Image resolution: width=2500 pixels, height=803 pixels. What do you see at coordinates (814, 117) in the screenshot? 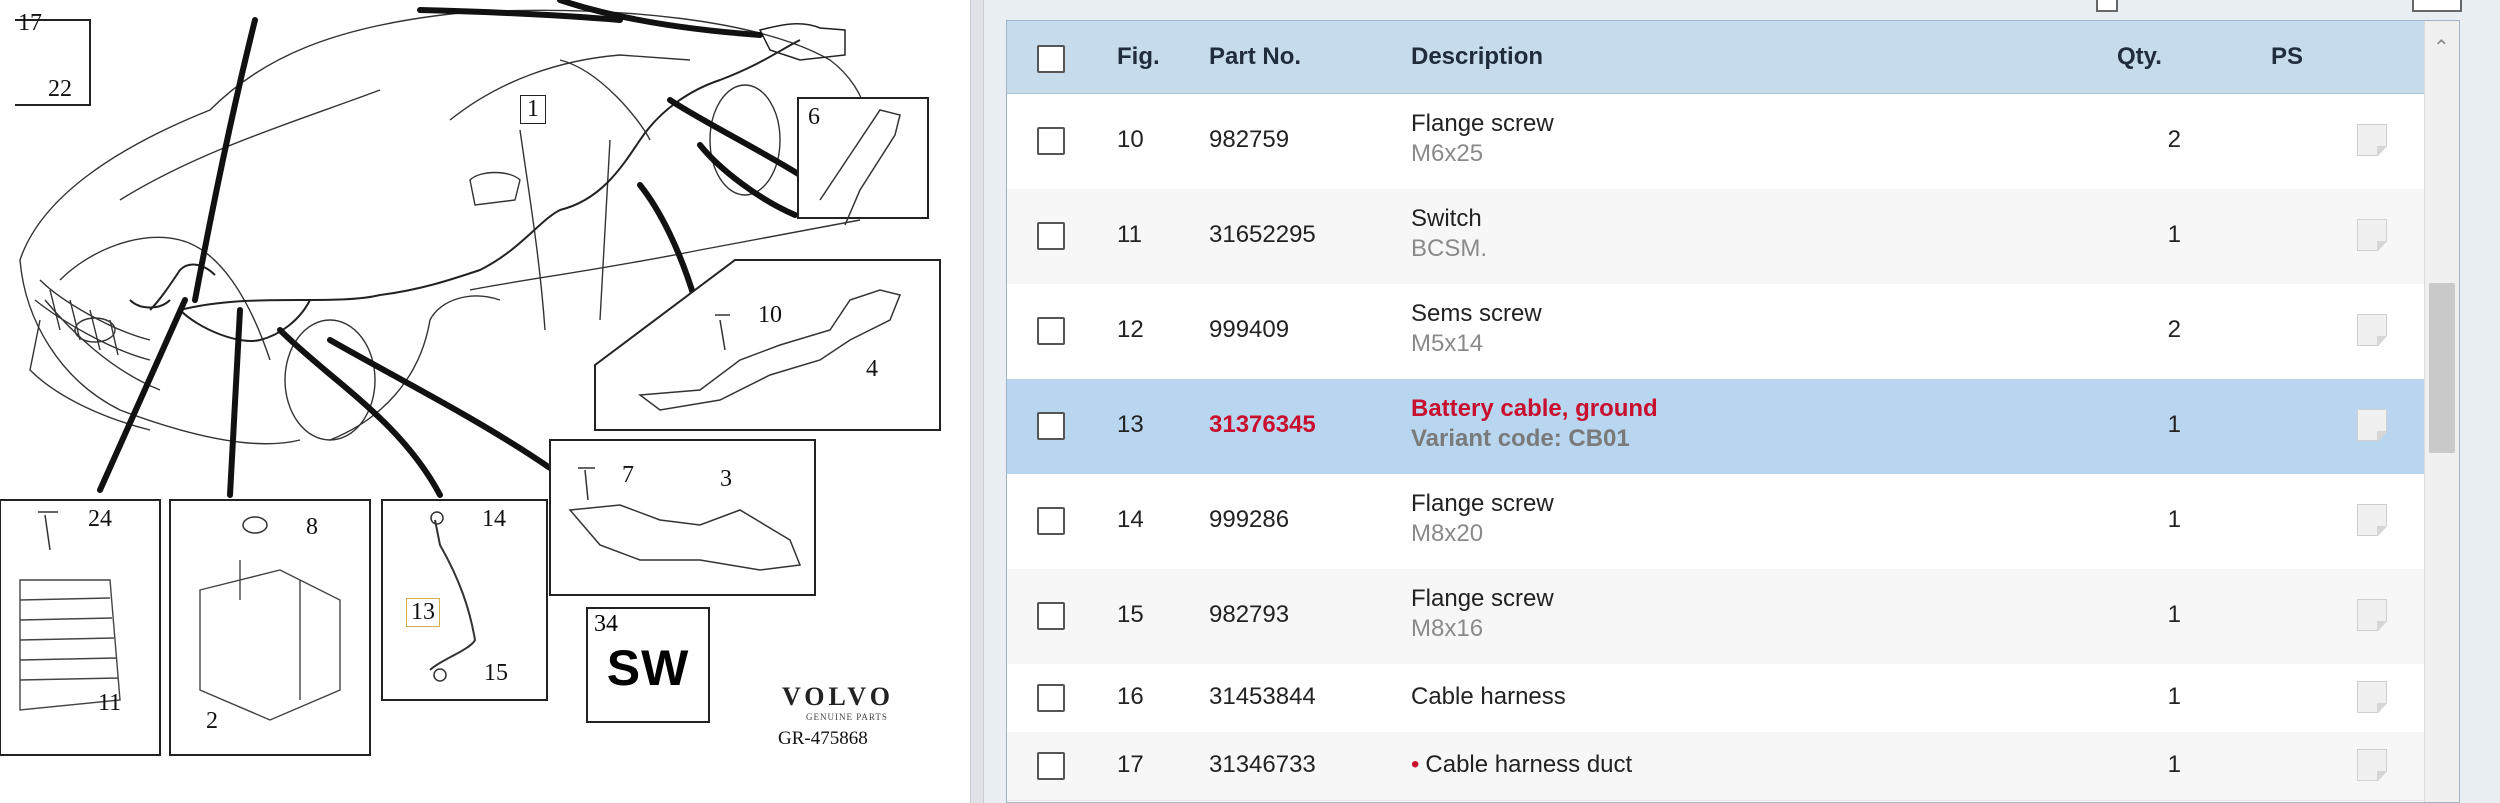
I see `callout-6: 6` at bounding box center [814, 117].